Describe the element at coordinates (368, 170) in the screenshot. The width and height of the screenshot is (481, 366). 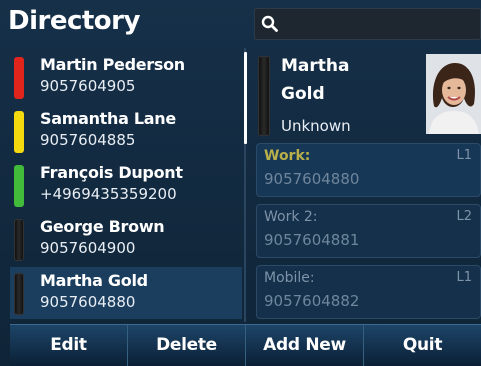
I see `phone-number-work: Work: L1 9057604880` at that location.